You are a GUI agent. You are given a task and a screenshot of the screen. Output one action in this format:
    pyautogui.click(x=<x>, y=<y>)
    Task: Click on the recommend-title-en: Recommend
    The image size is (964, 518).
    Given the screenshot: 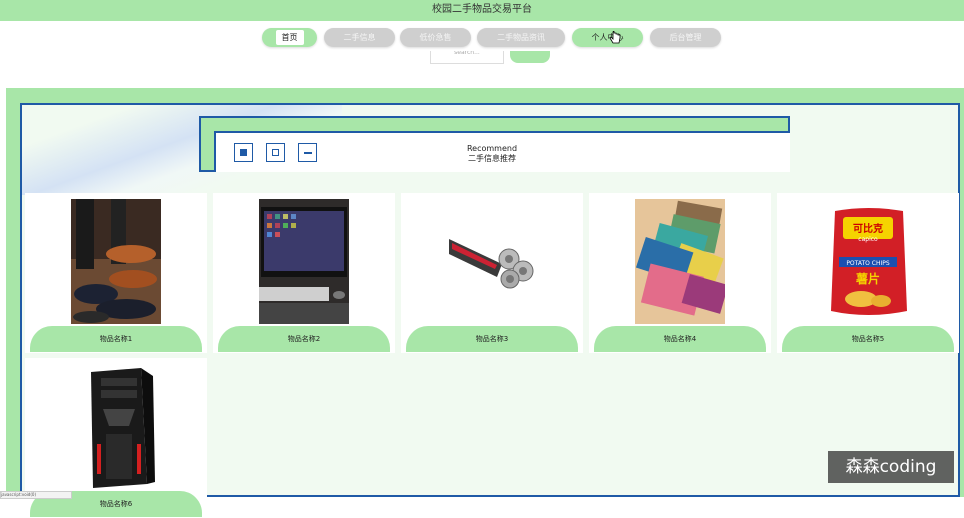 What is the action you would take?
    pyautogui.click(x=492, y=148)
    